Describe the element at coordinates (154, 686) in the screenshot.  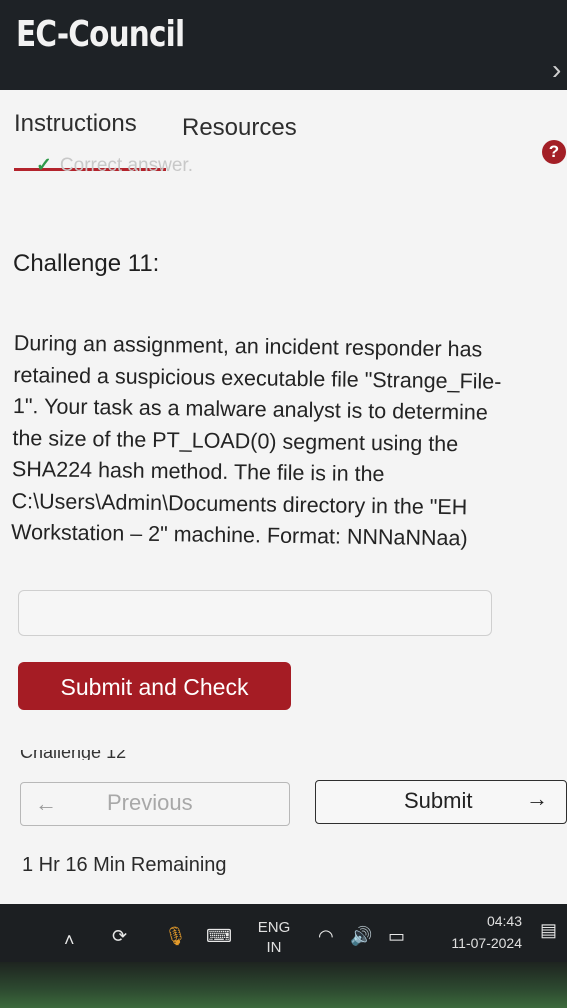
I see `submit-and-check-button: Submit and Check` at that location.